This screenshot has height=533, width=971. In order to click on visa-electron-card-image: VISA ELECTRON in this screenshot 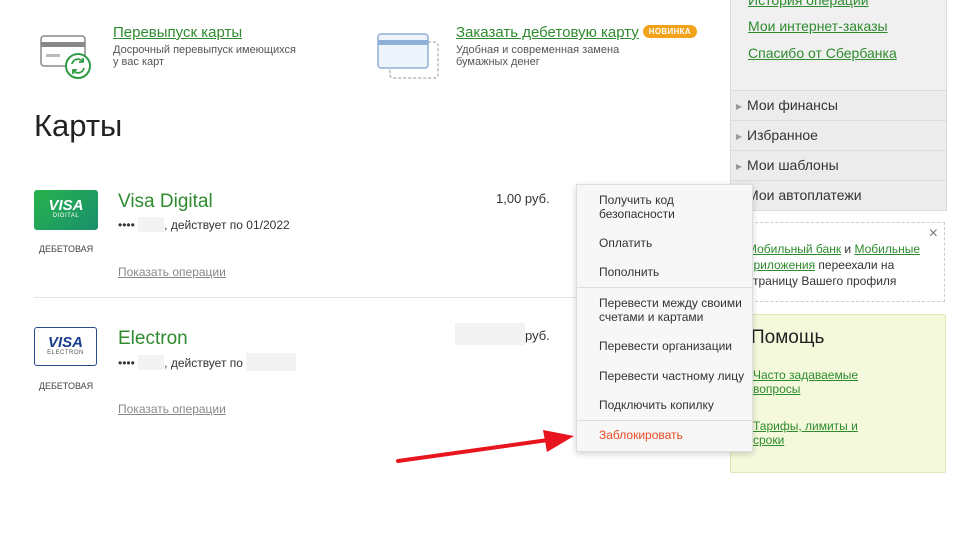, I will do `click(65, 346)`.